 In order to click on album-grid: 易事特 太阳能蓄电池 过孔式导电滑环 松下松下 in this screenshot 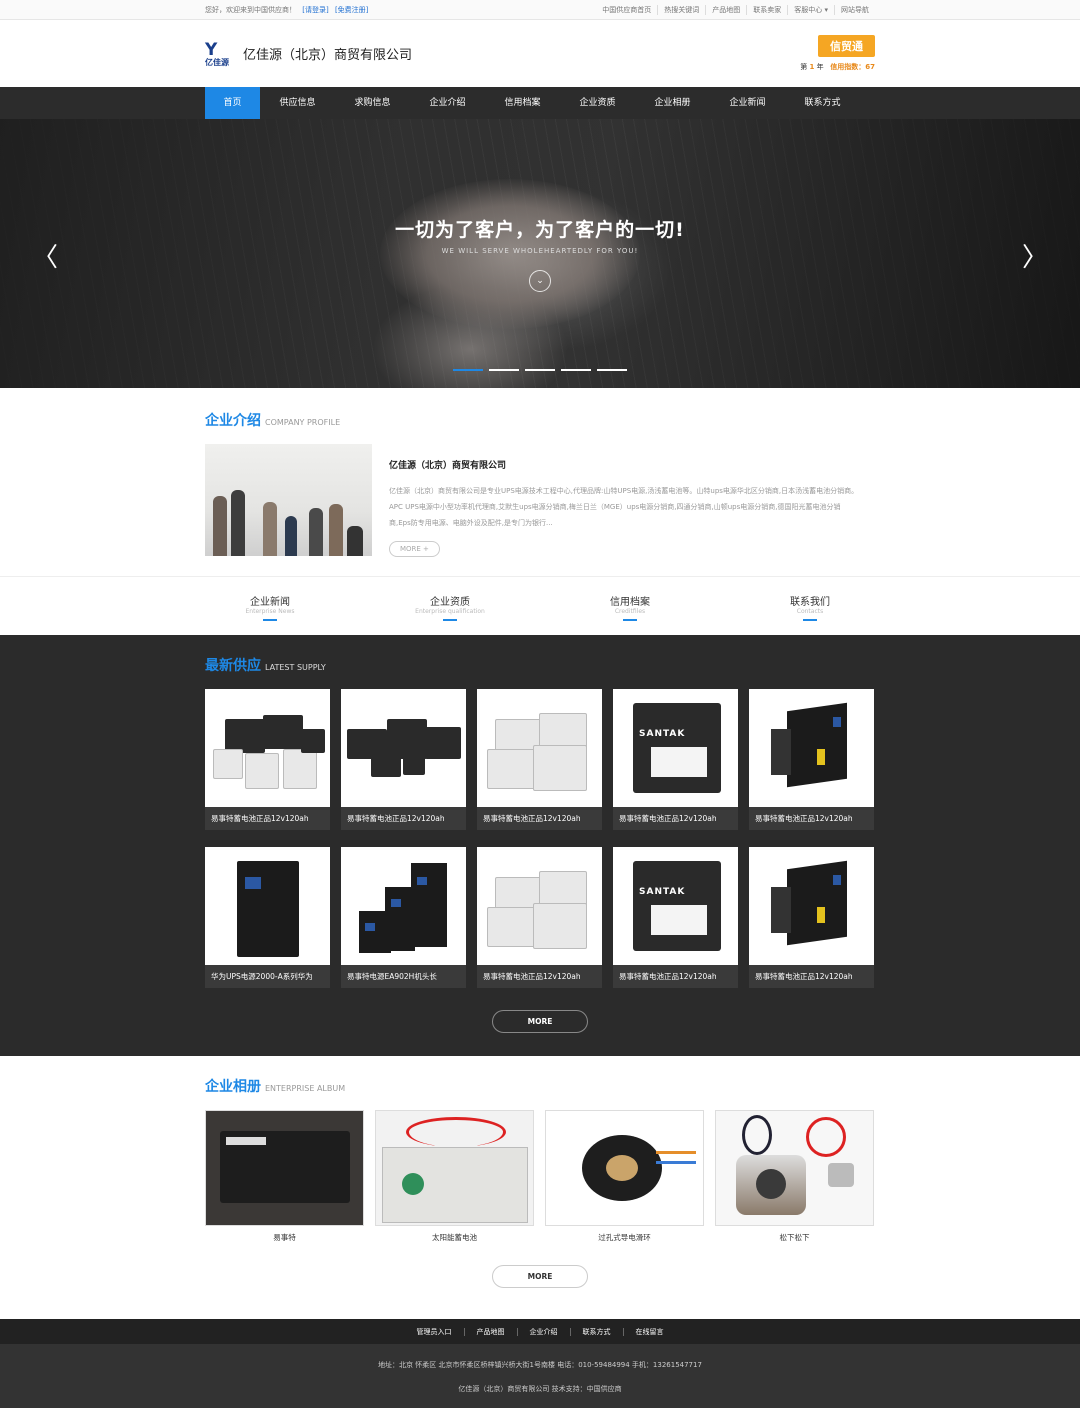, I will do `click(540, 1176)`.